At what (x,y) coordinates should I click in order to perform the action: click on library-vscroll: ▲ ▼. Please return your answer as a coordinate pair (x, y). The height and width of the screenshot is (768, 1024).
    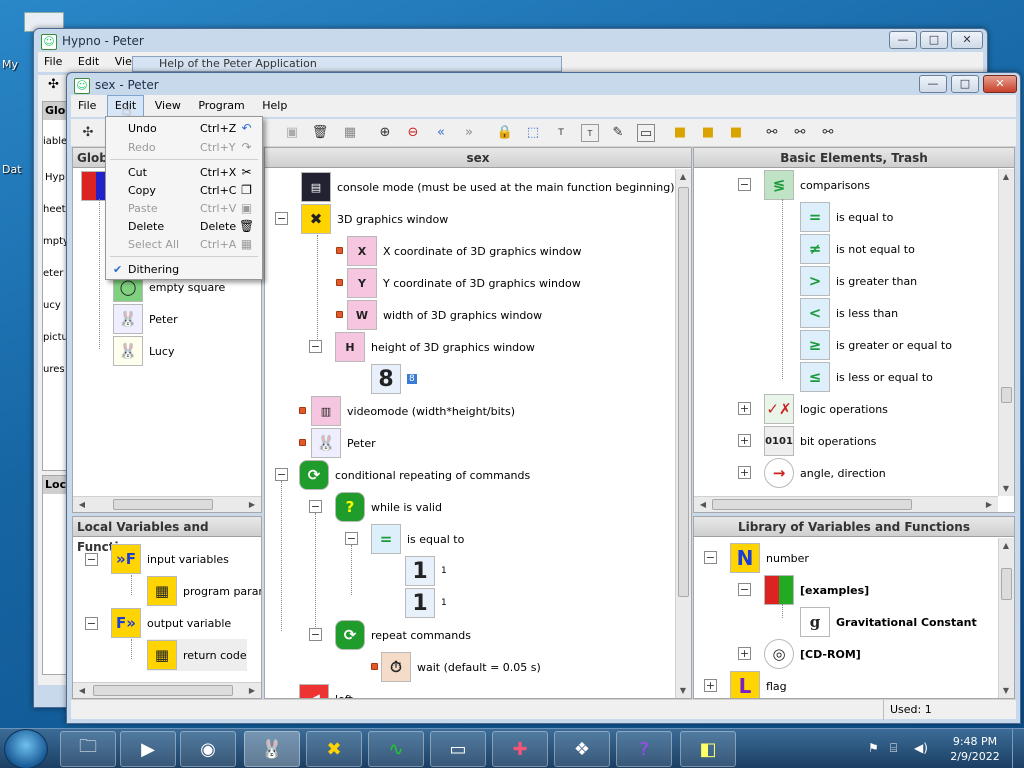
    Looking at the image, I should click on (1006, 618).